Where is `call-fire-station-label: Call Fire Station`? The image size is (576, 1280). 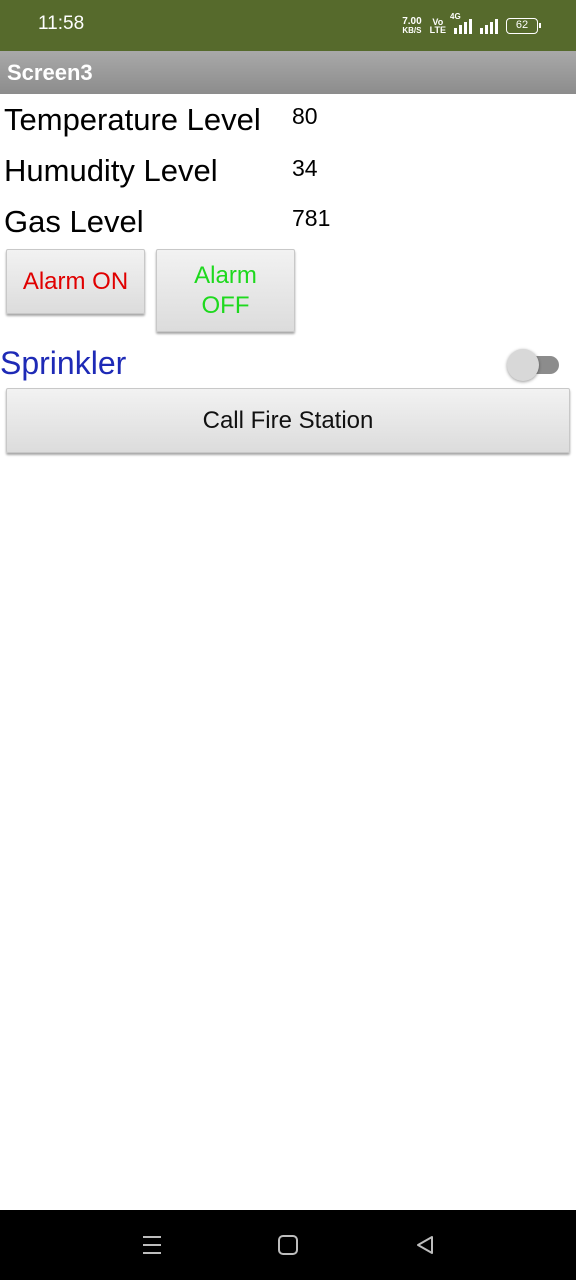 call-fire-station-label: Call Fire Station is located at coordinates (288, 420).